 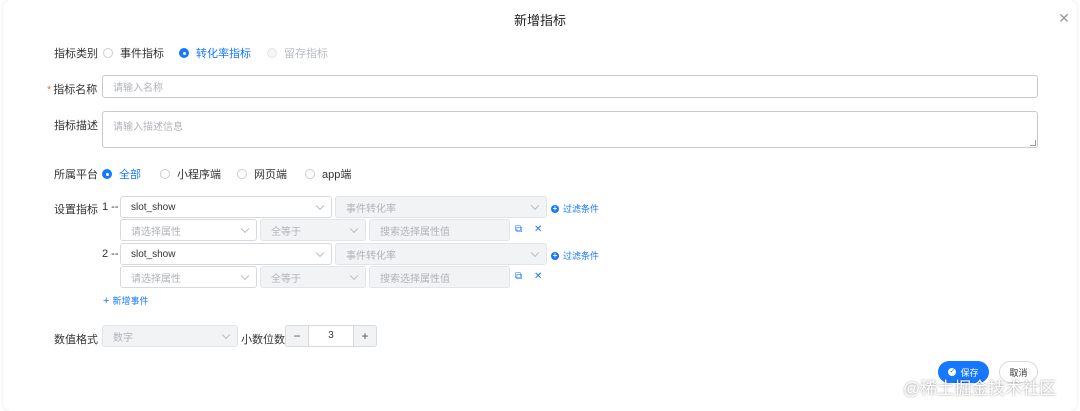 What do you see at coordinates (76, 54) in the screenshot?
I see `type-label: 指标类别` at bounding box center [76, 54].